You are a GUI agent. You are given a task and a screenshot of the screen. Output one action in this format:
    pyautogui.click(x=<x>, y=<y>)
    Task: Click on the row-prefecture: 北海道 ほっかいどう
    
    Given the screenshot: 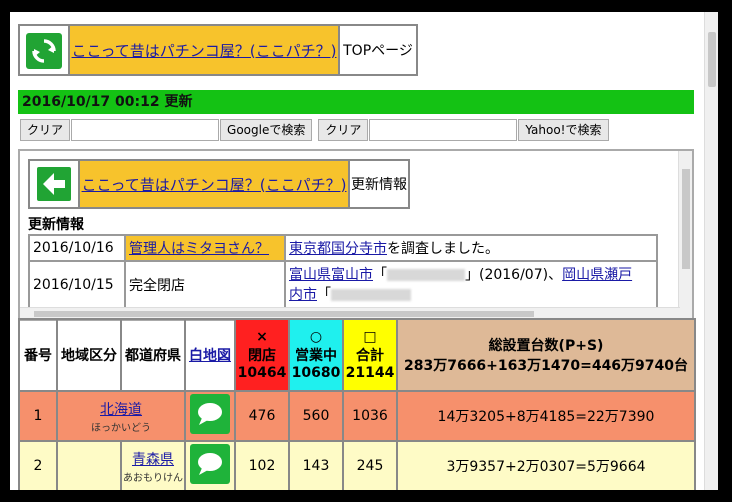 What is the action you would take?
    pyautogui.click(x=121, y=416)
    